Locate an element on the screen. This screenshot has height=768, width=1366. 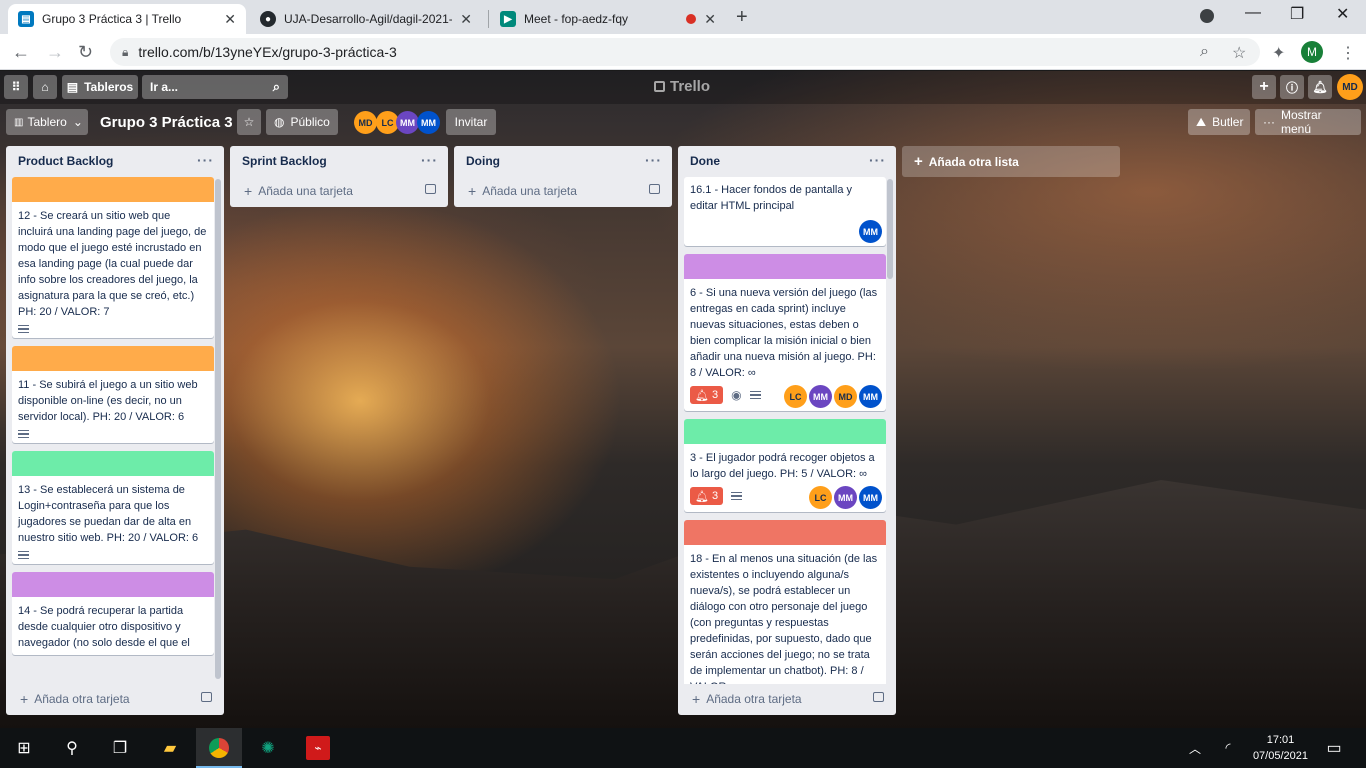
apps-icon: ⠿ is located at coordinates (16, 87).